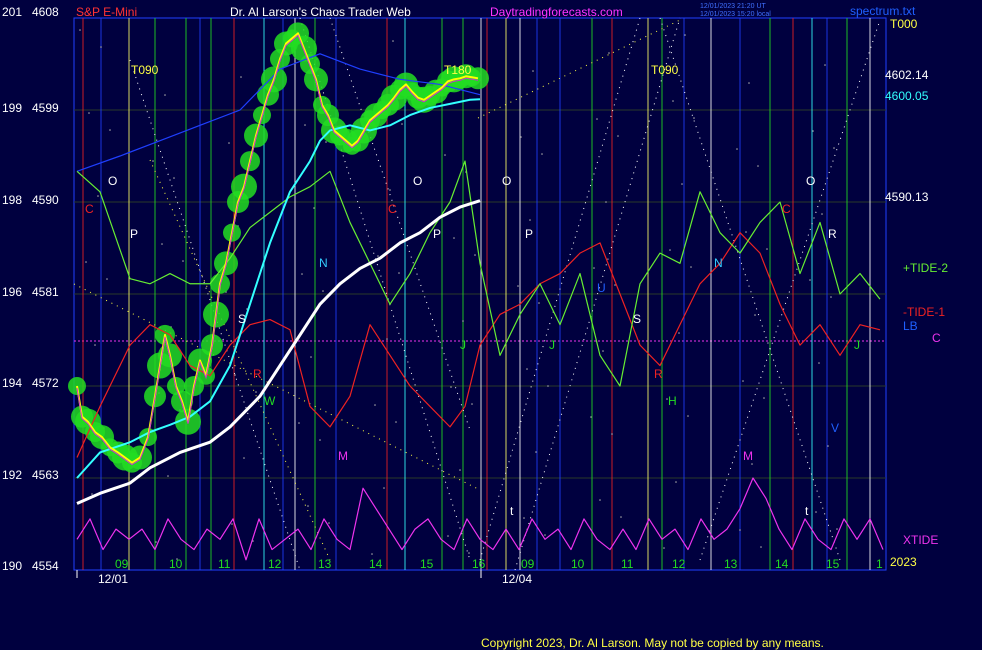  What do you see at coordinates (925, 268) in the screenshot?
I see `tide2-label: +TIDE-2` at bounding box center [925, 268].